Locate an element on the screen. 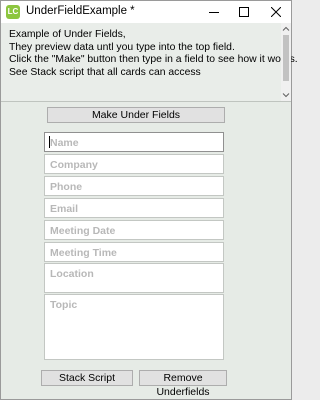  maximize-button is located at coordinates (244, 12).